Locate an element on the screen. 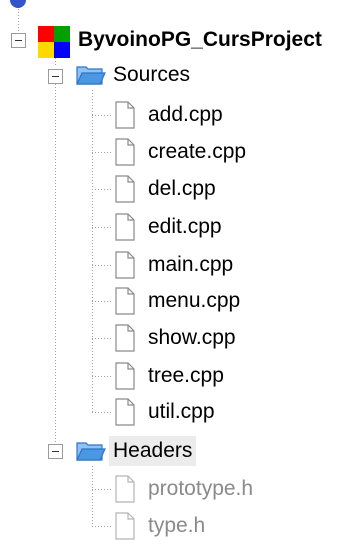 This screenshot has height=545, width=344. sources-collapse-toggle is located at coordinates (55, 76).